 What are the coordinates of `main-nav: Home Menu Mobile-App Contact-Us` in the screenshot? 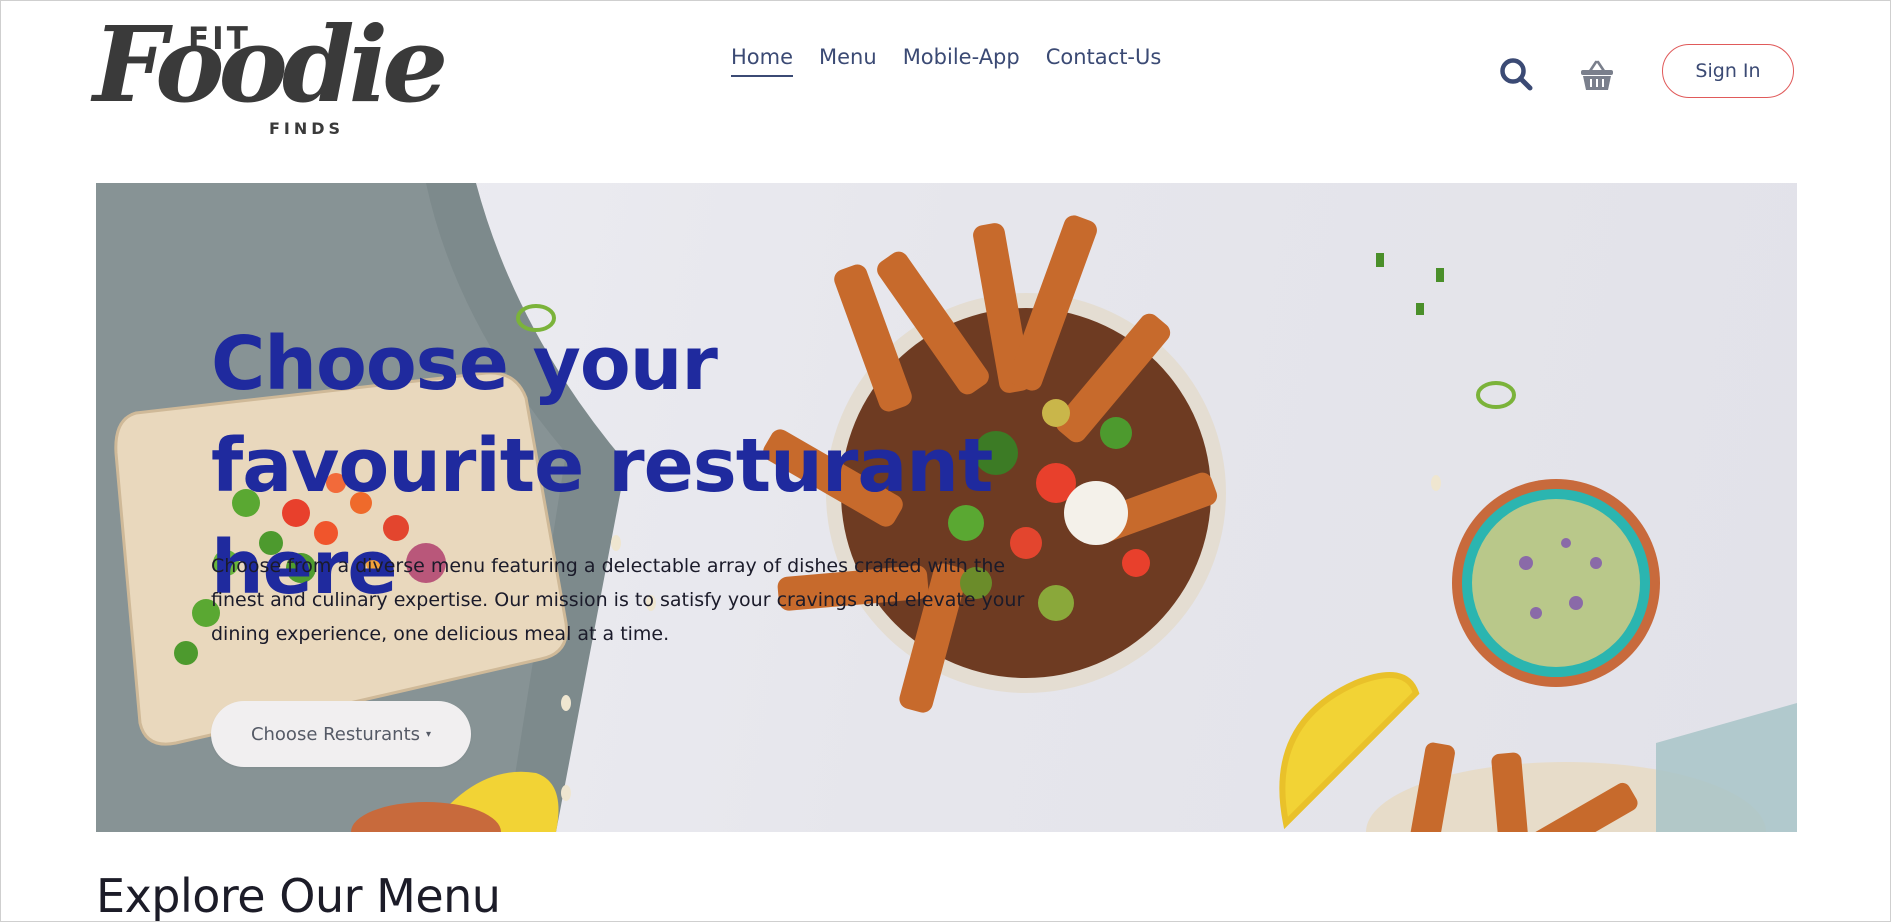 It's located at (946, 61).